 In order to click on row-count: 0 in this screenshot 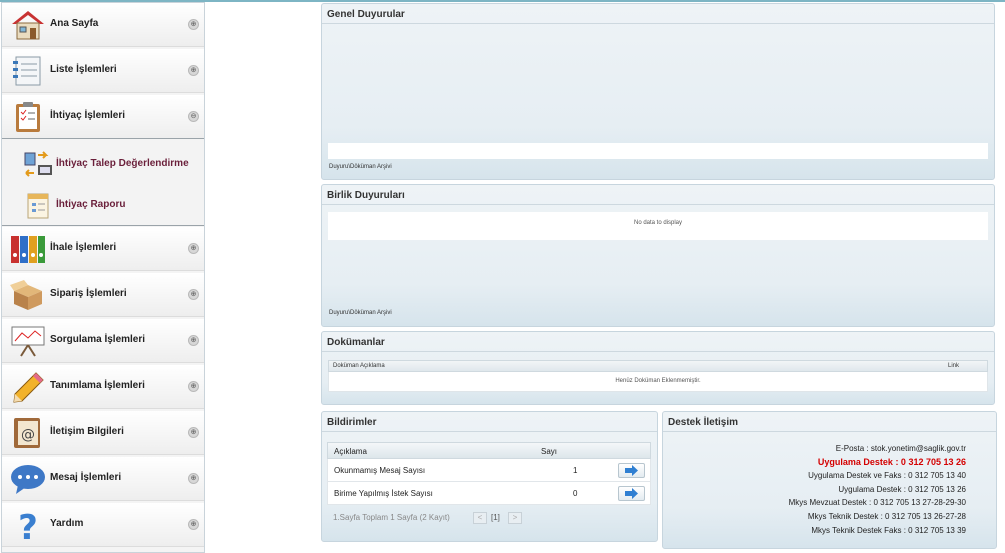, I will do `click(575, 493)`.